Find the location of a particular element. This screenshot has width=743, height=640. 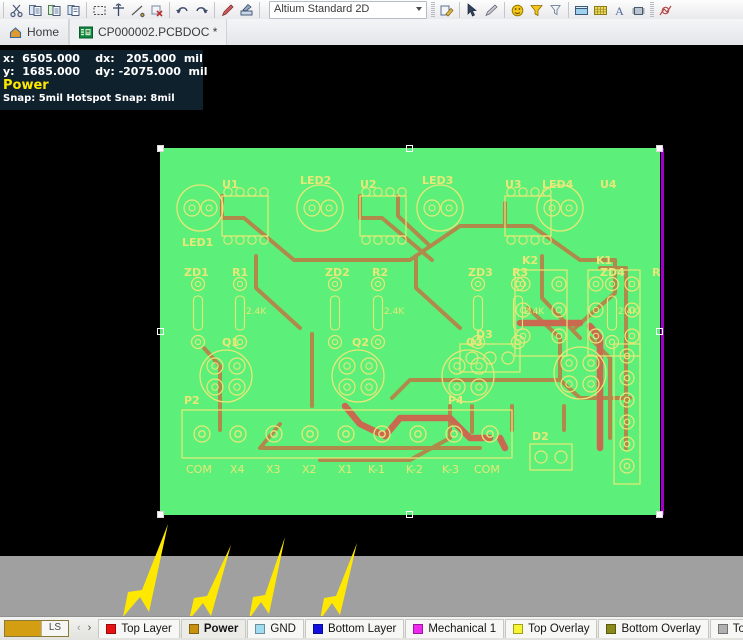

layer-tab-top-paste: Top Paste is located at coordinates (726, 628).